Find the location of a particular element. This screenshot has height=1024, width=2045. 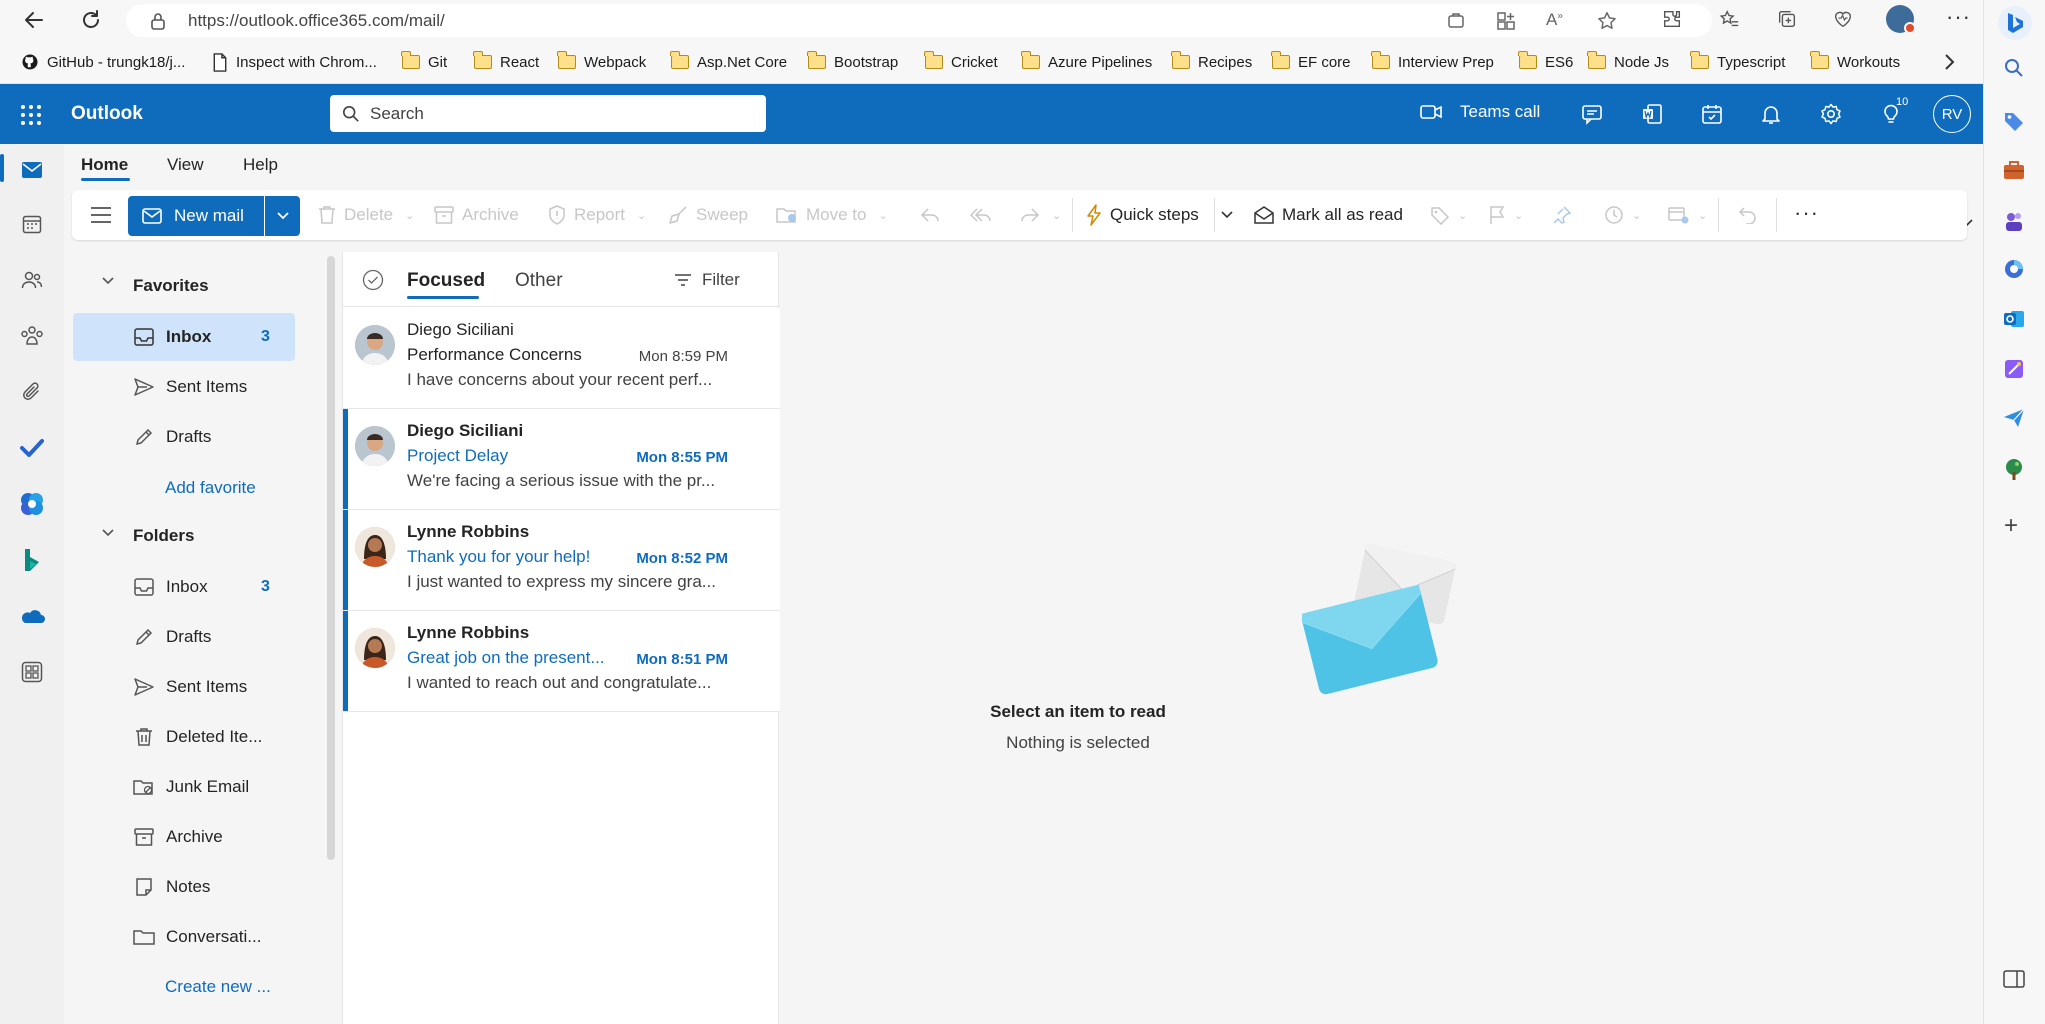

tab-help: Help is located at coordinates (260, 165).